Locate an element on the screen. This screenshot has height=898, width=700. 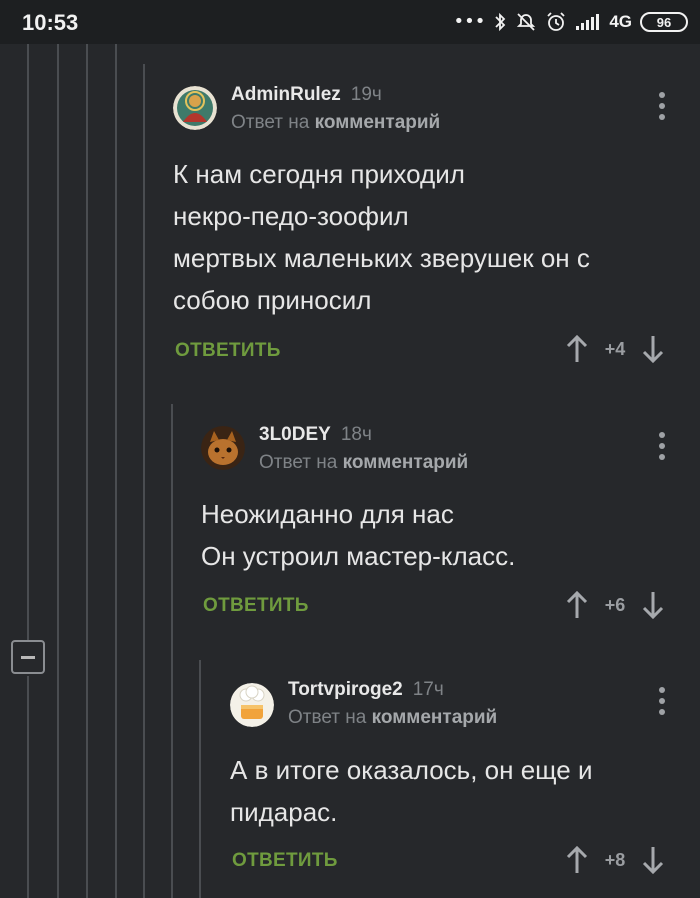
alarm-icon is located at coordinates (556, 21).